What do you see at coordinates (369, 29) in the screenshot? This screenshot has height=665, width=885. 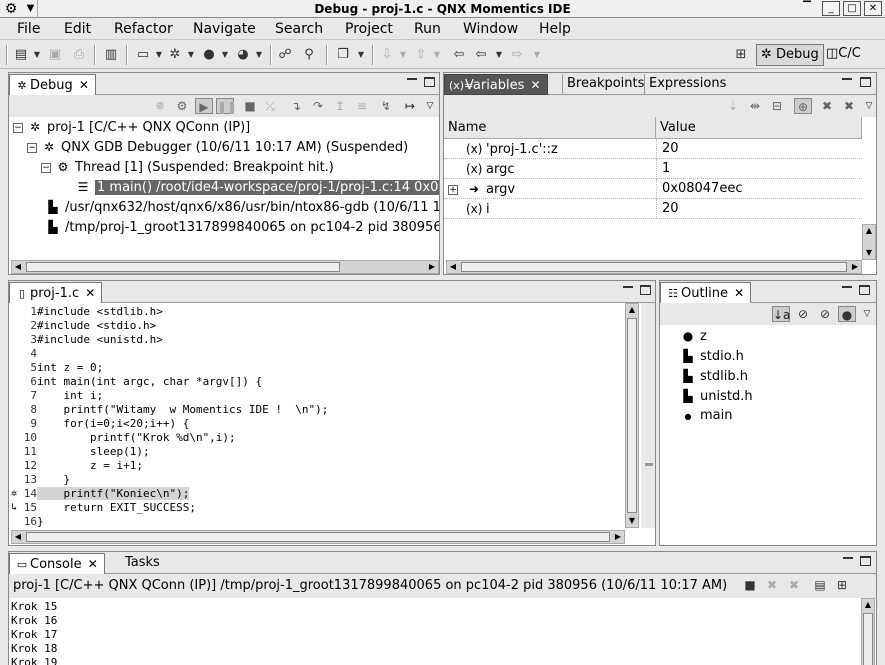 I see `menu-project: Project` at bounding box center [369, 29].